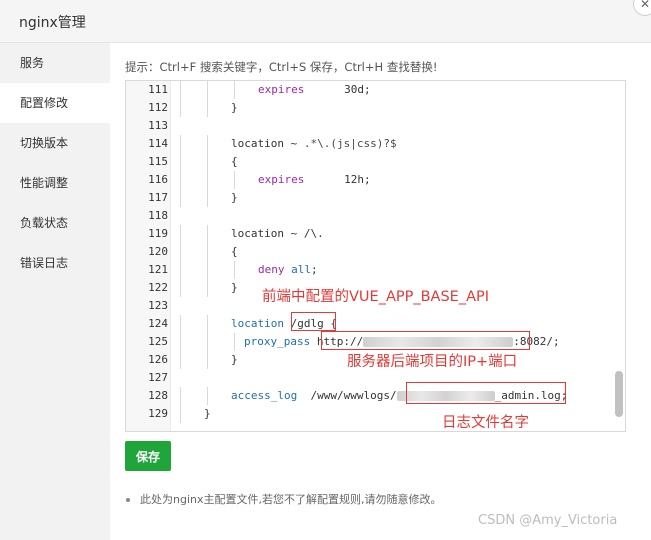 This screenshot has width=651, height=540. Describe the element at coordinates (158, 395) in the screenshot. I see `line-number: 128` at that location.